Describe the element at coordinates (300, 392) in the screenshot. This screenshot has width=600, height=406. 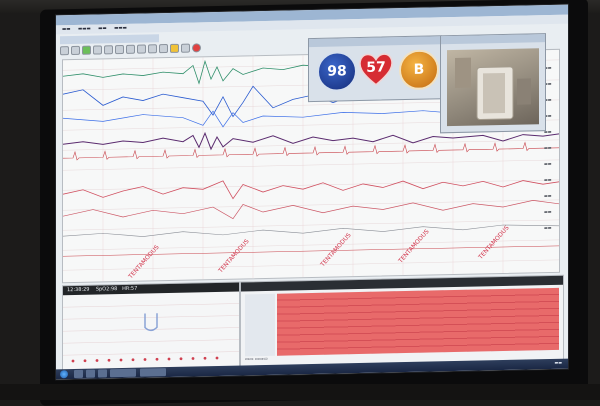
I see `monitor-stand-shadow` at that location.